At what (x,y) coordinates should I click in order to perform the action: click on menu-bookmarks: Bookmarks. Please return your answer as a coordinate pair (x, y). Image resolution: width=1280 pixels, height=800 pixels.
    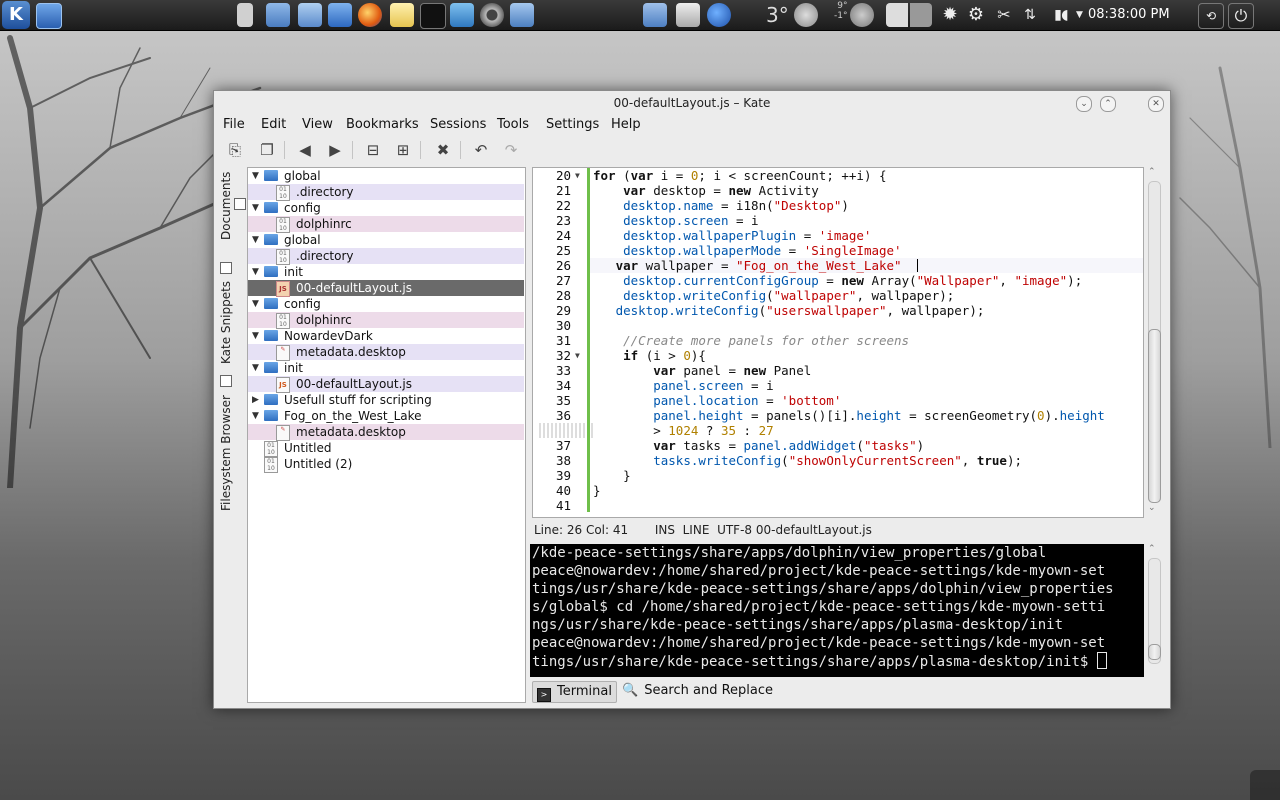
    Looking at the image, I should click on (382, 124).